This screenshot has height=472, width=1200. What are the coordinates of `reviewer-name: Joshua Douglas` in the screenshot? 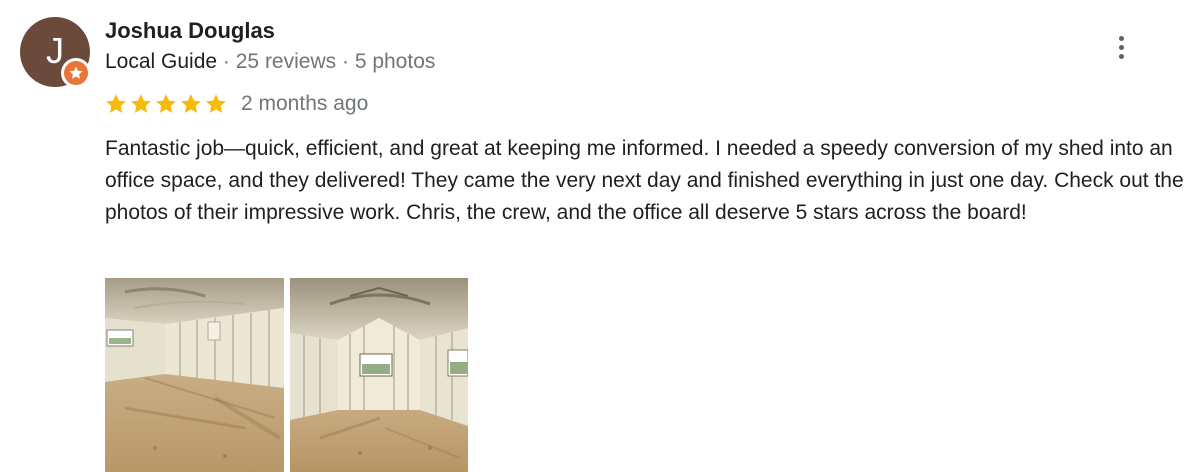 It's located at (190, 31).